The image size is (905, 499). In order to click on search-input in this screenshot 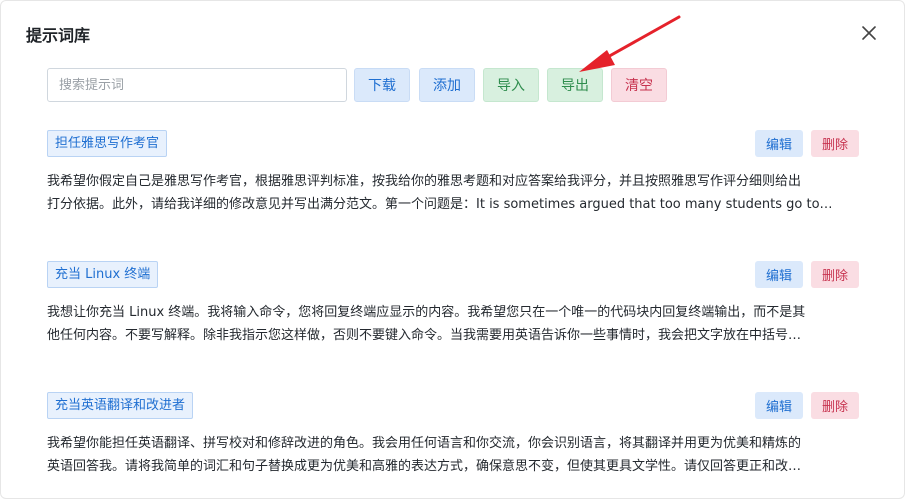, I will do `click(197, 85)`.